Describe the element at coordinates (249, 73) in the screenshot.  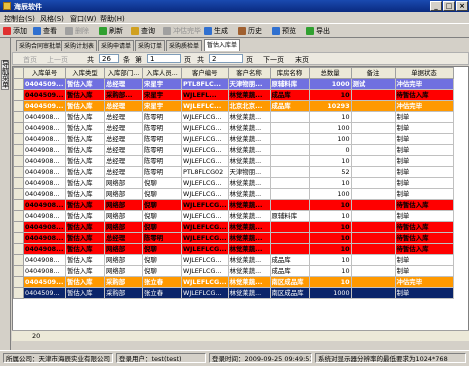
I see `column-header-customer-name: 客户名称` at that location.